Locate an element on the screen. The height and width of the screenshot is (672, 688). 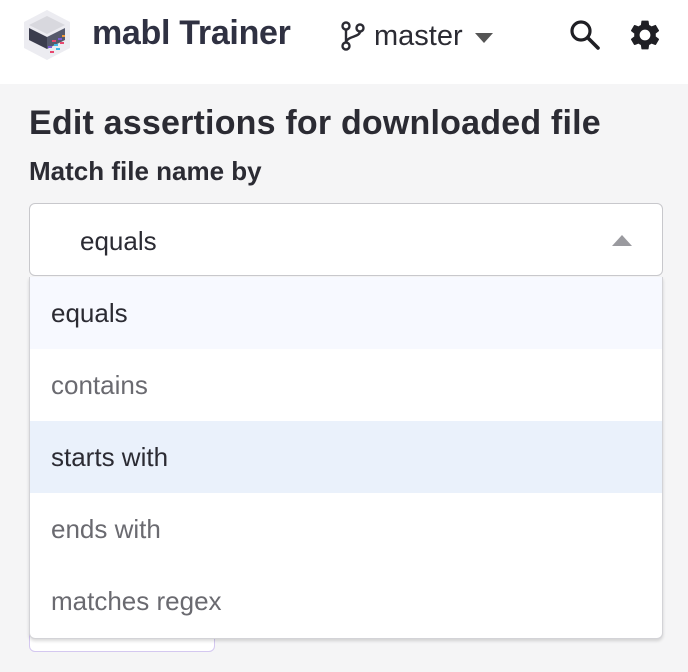
branch-selector: master is located at coordinates (416, 36).